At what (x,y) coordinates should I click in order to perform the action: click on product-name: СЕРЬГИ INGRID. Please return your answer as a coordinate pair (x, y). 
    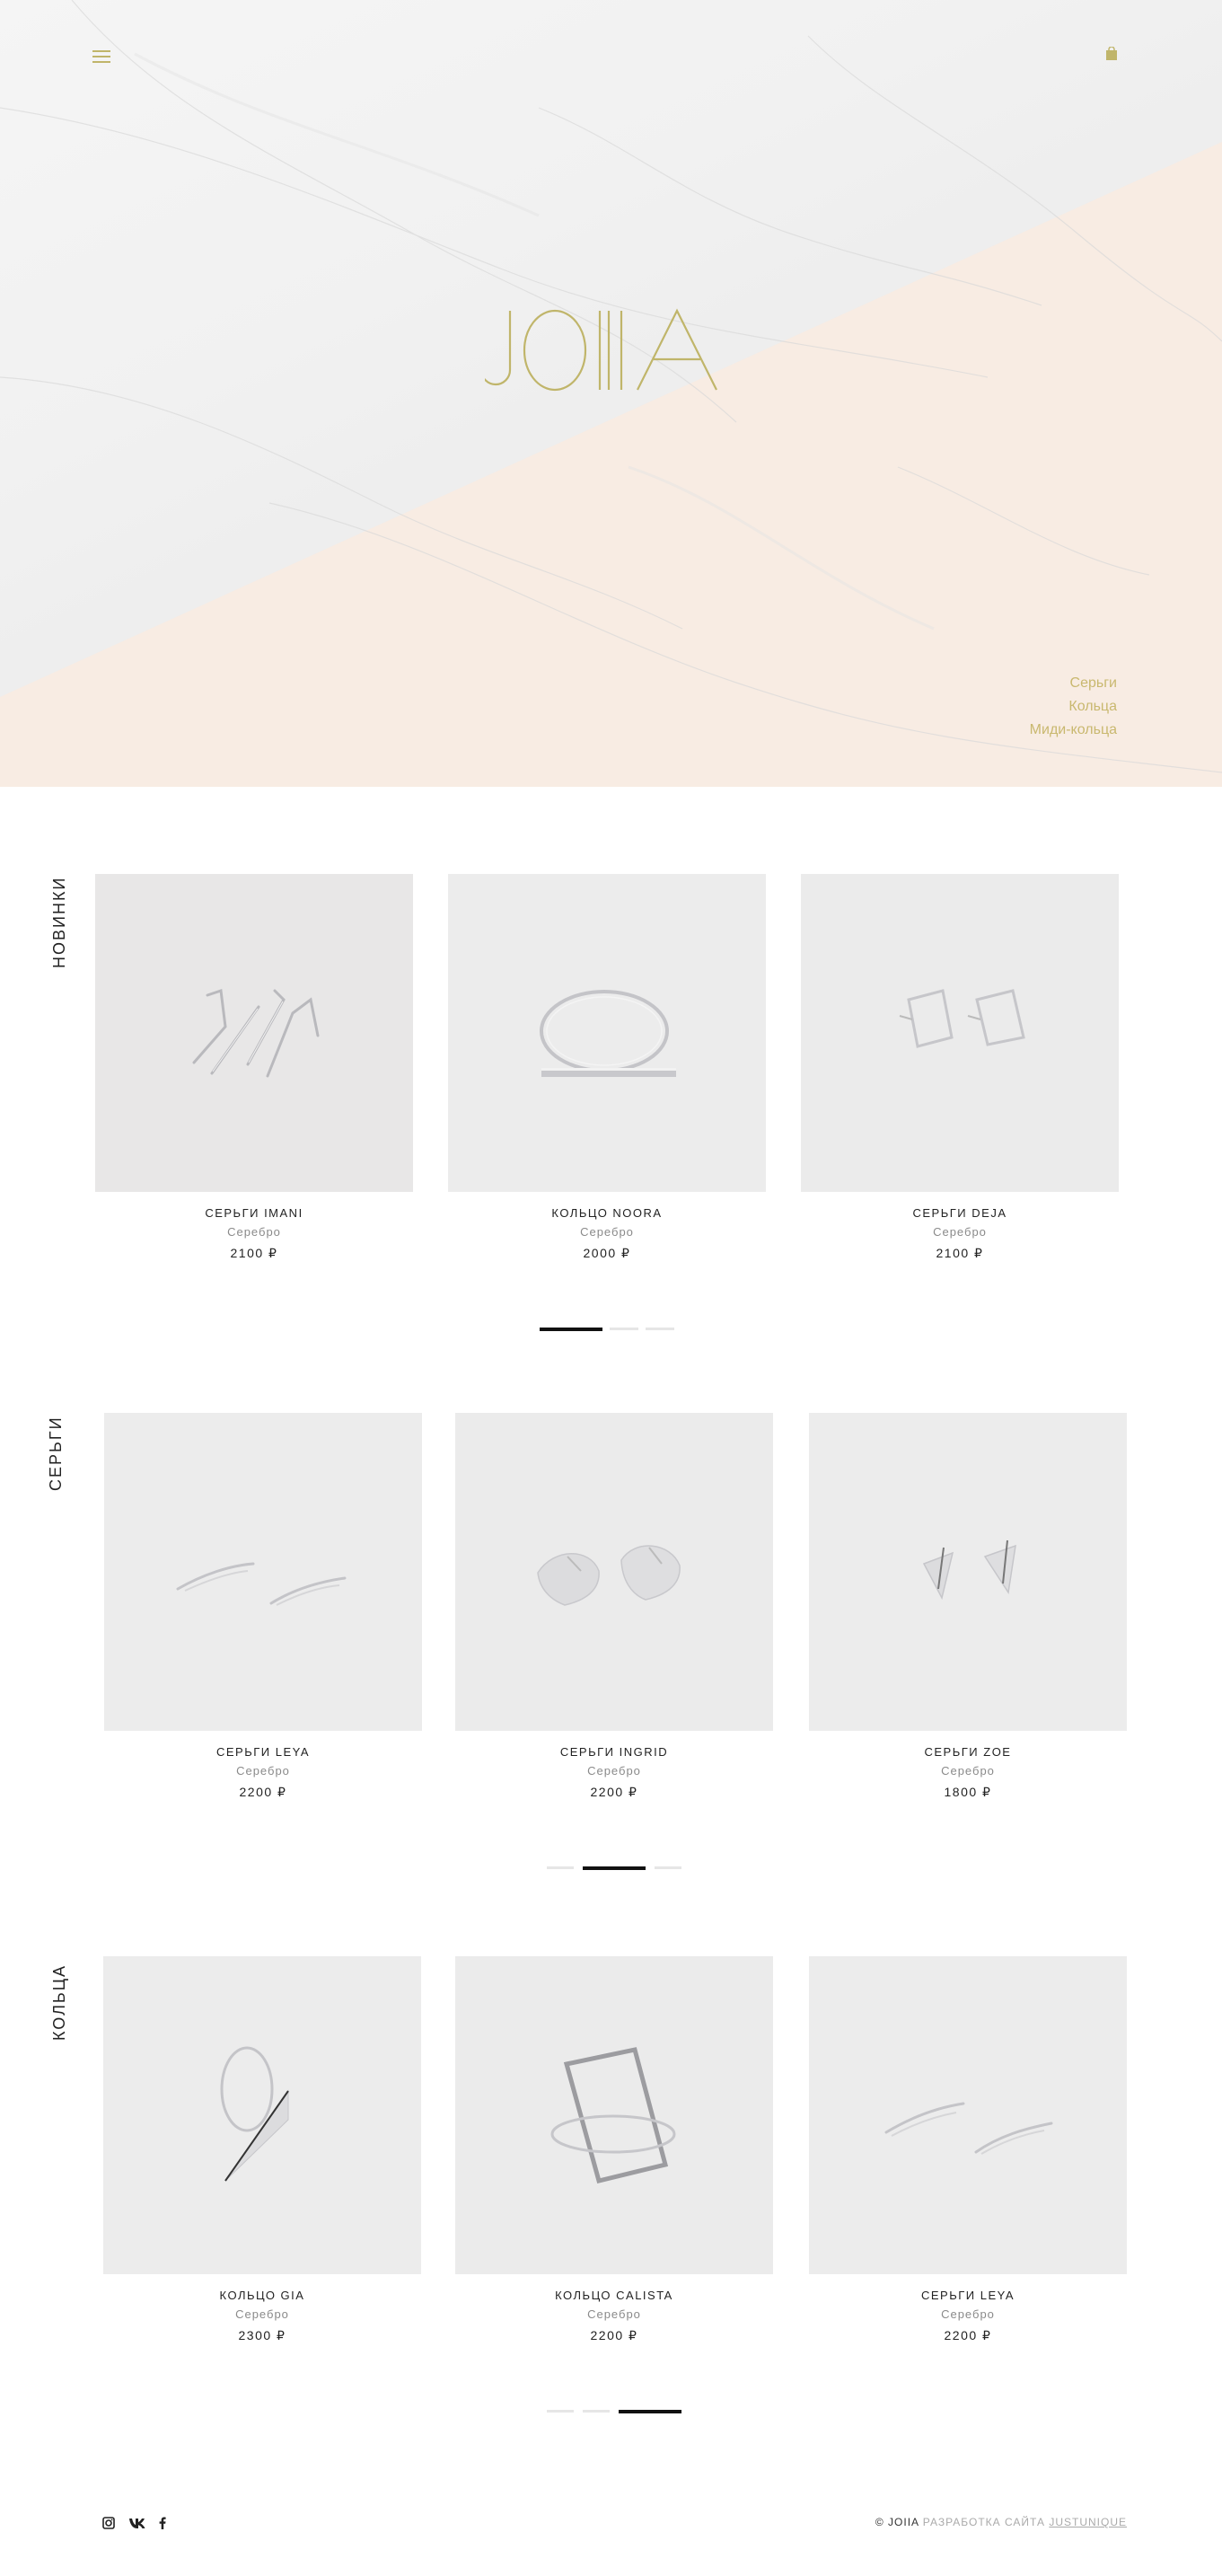
    Looking at the image, I should click on (614, 1752).